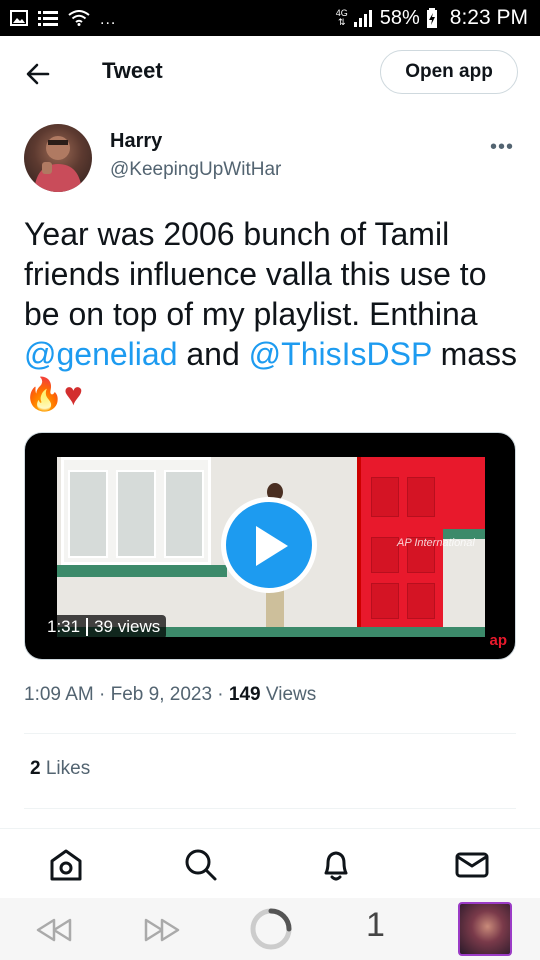  Describe the element at coordinates (291, 694) in the screenshot. I see `views-label: Views` at that location.